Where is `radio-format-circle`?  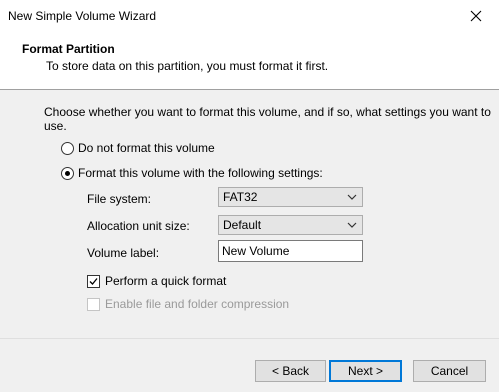 radio-format-circle is located at coordinates (67, 173).